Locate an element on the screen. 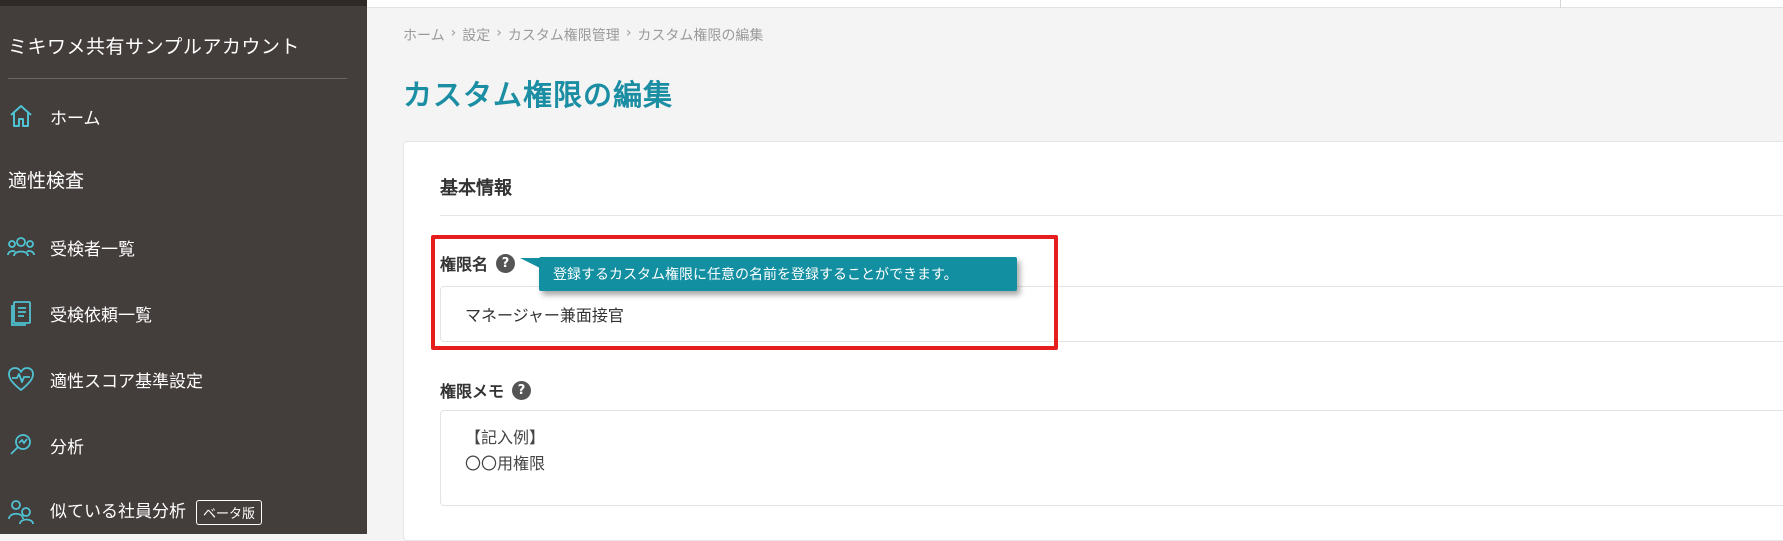 The height and width of the screenshot is (541, 1783). card-heading: 基本情報 is located at coordinates (476, 188).